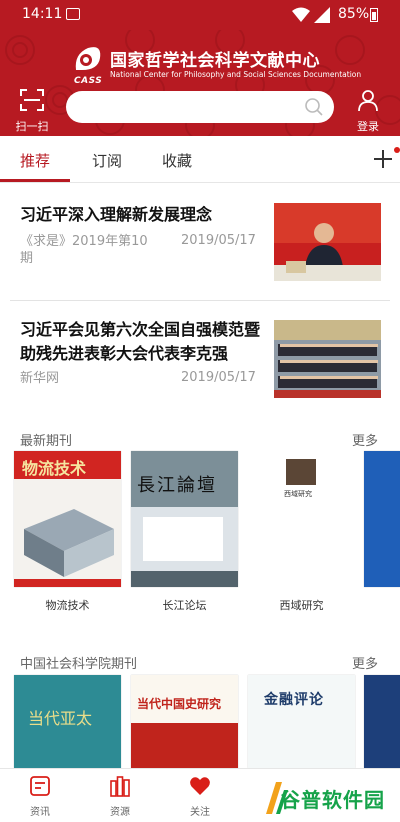  What do you see at coordinates (73, 14) in the screenshot?
I see `gallery-notification-icon` at bounding box center [73, 14].